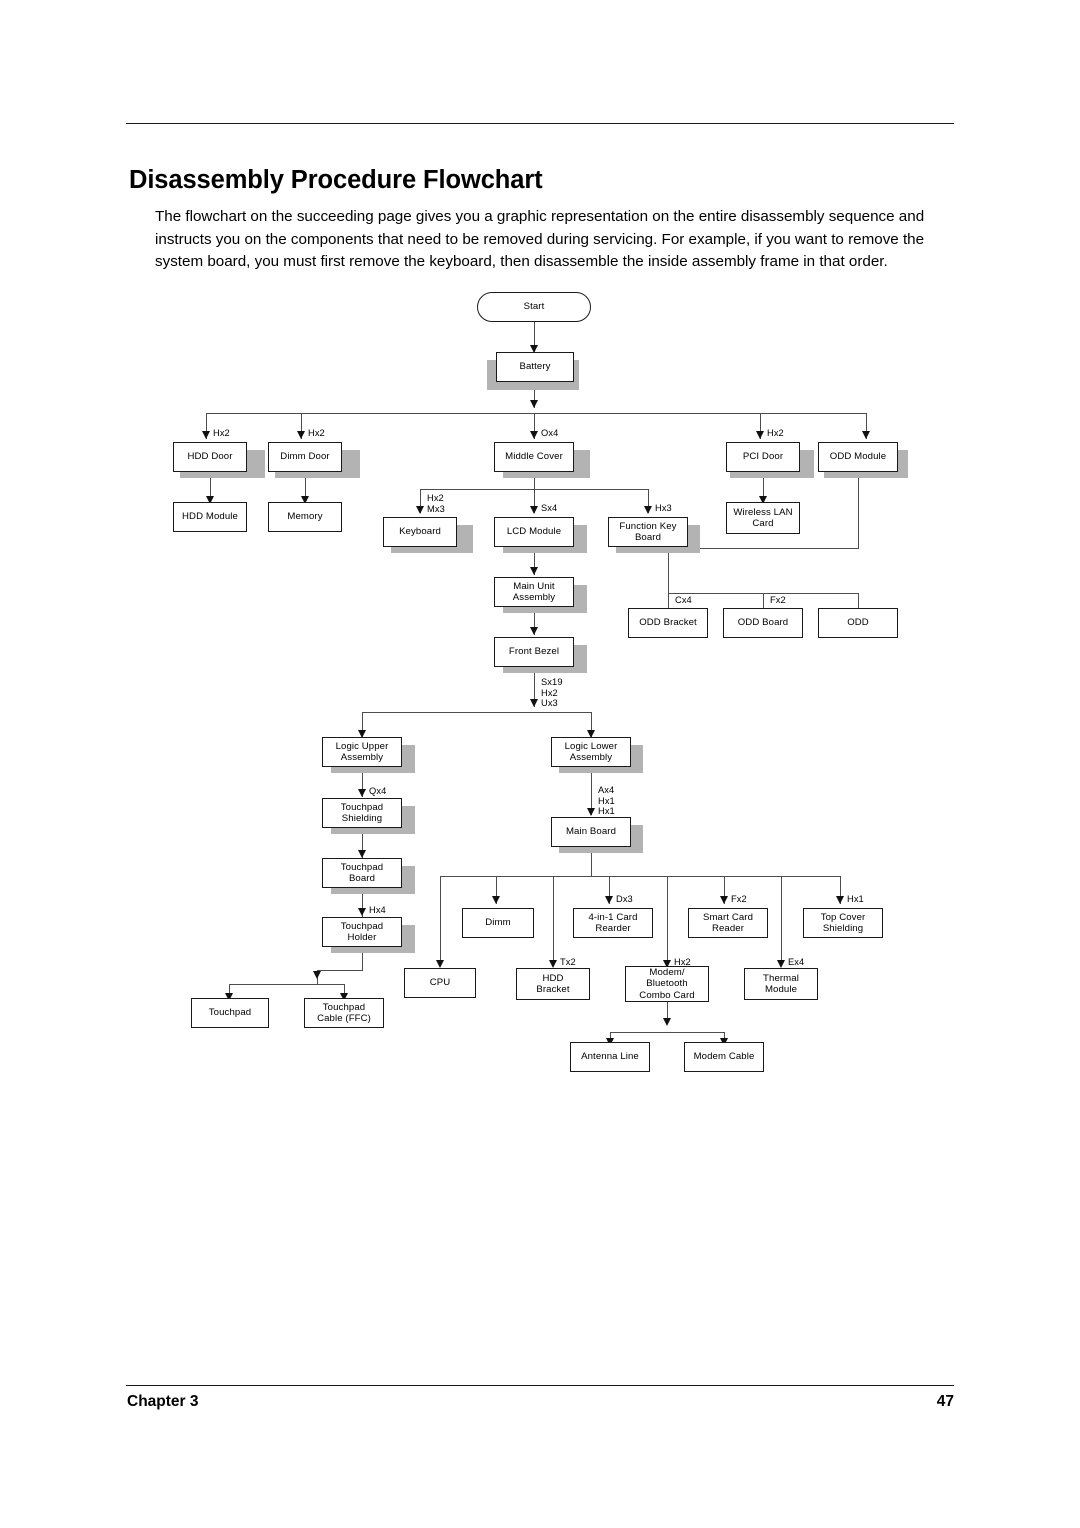  I want to click on flow-node-memory: Memory, so click(305, 517).